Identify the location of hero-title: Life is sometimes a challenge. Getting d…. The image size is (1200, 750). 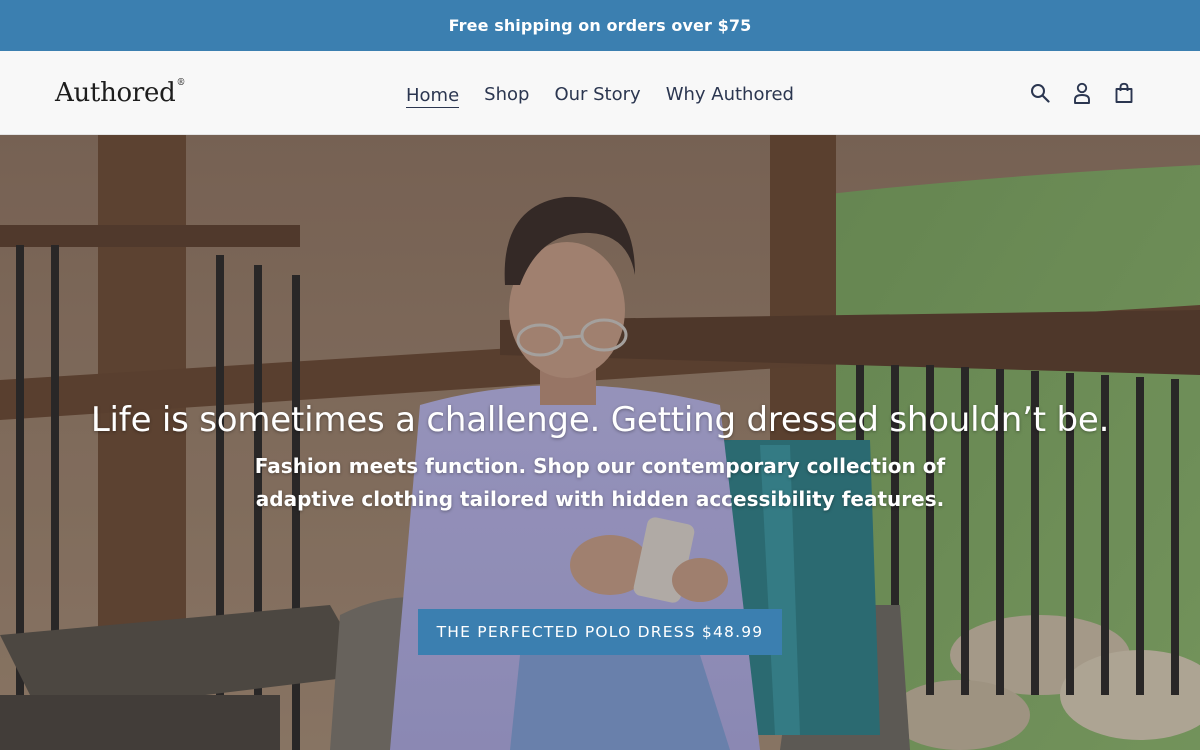
(600, 420).